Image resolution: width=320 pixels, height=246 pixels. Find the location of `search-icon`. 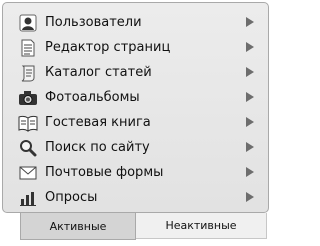

search-icon is located at coordinates (28, 148).